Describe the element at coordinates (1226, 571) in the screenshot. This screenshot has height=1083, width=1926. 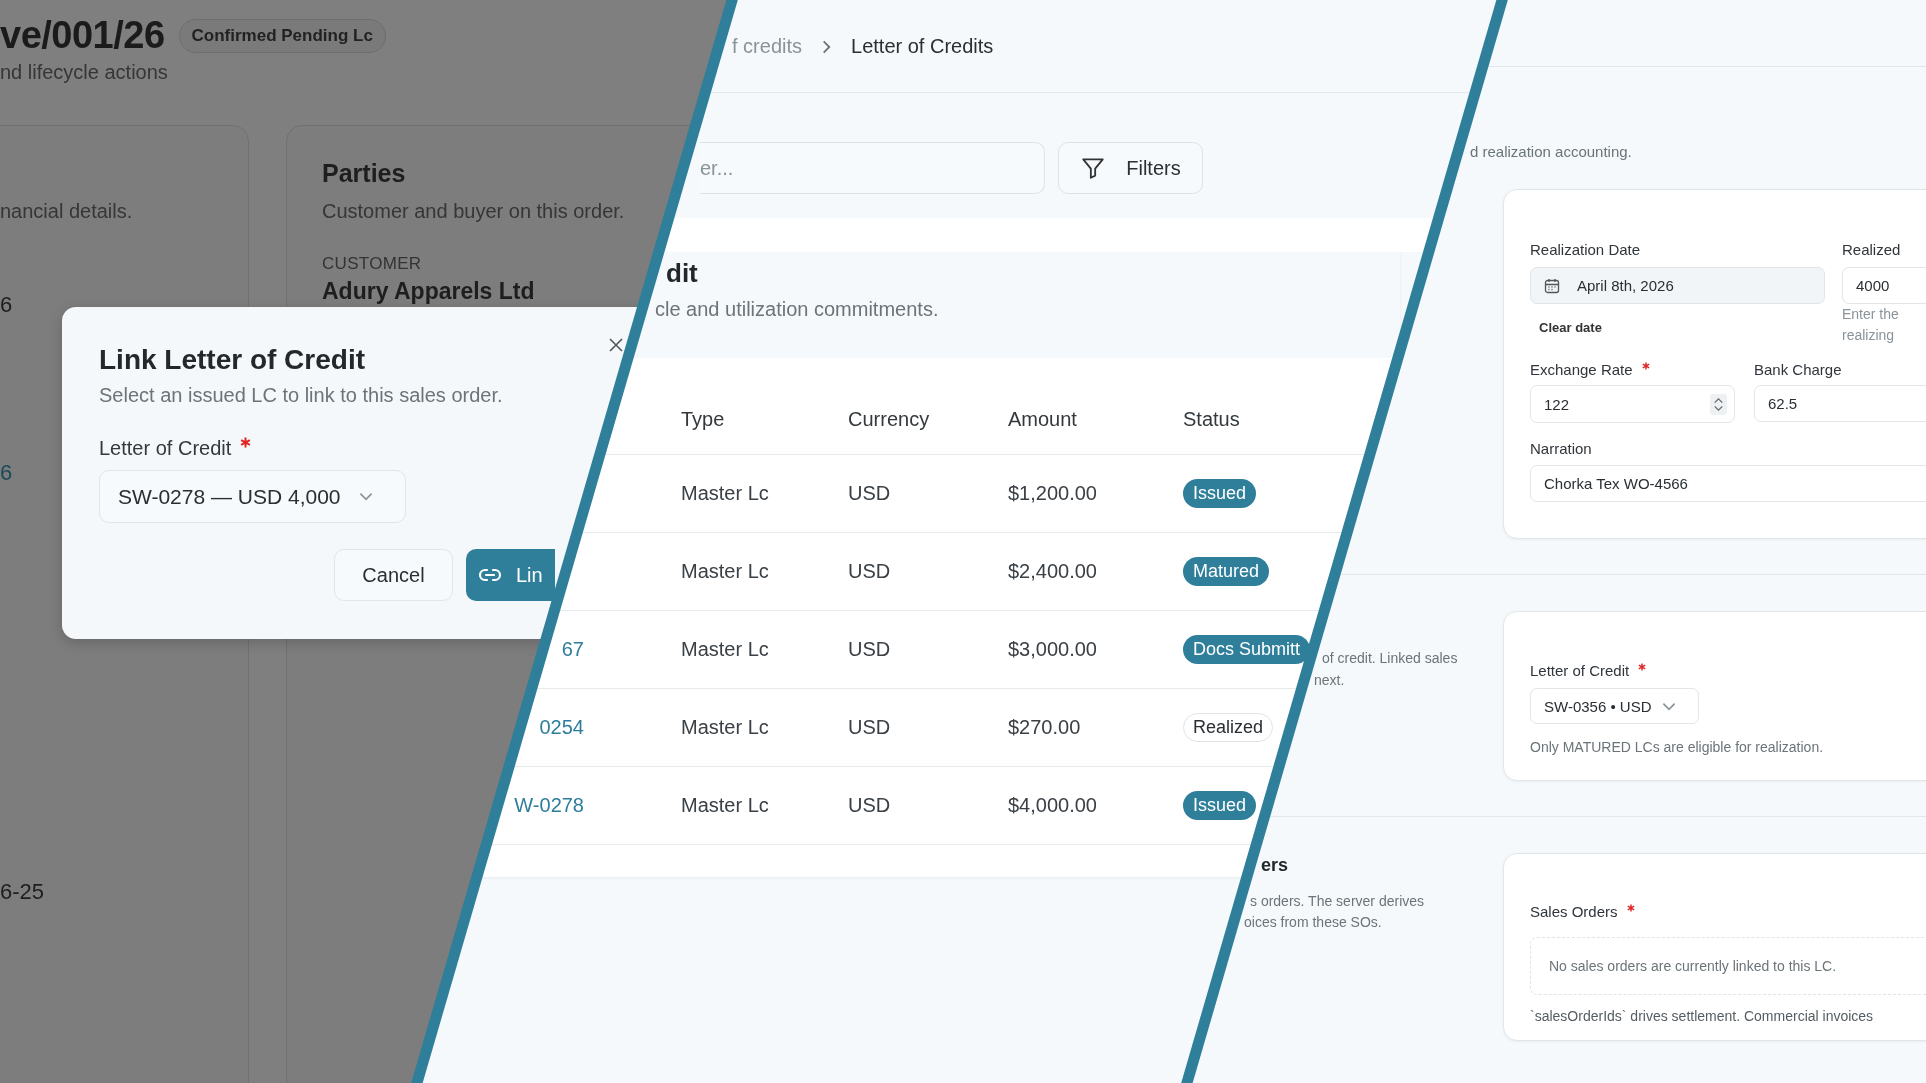
I see `status-badge: Matured` at that location.